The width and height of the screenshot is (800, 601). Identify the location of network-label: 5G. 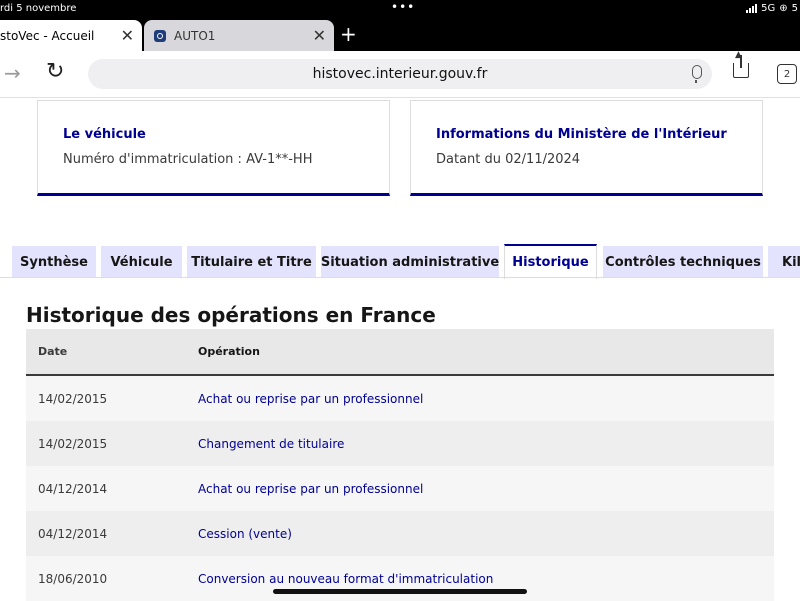
(768, 8).